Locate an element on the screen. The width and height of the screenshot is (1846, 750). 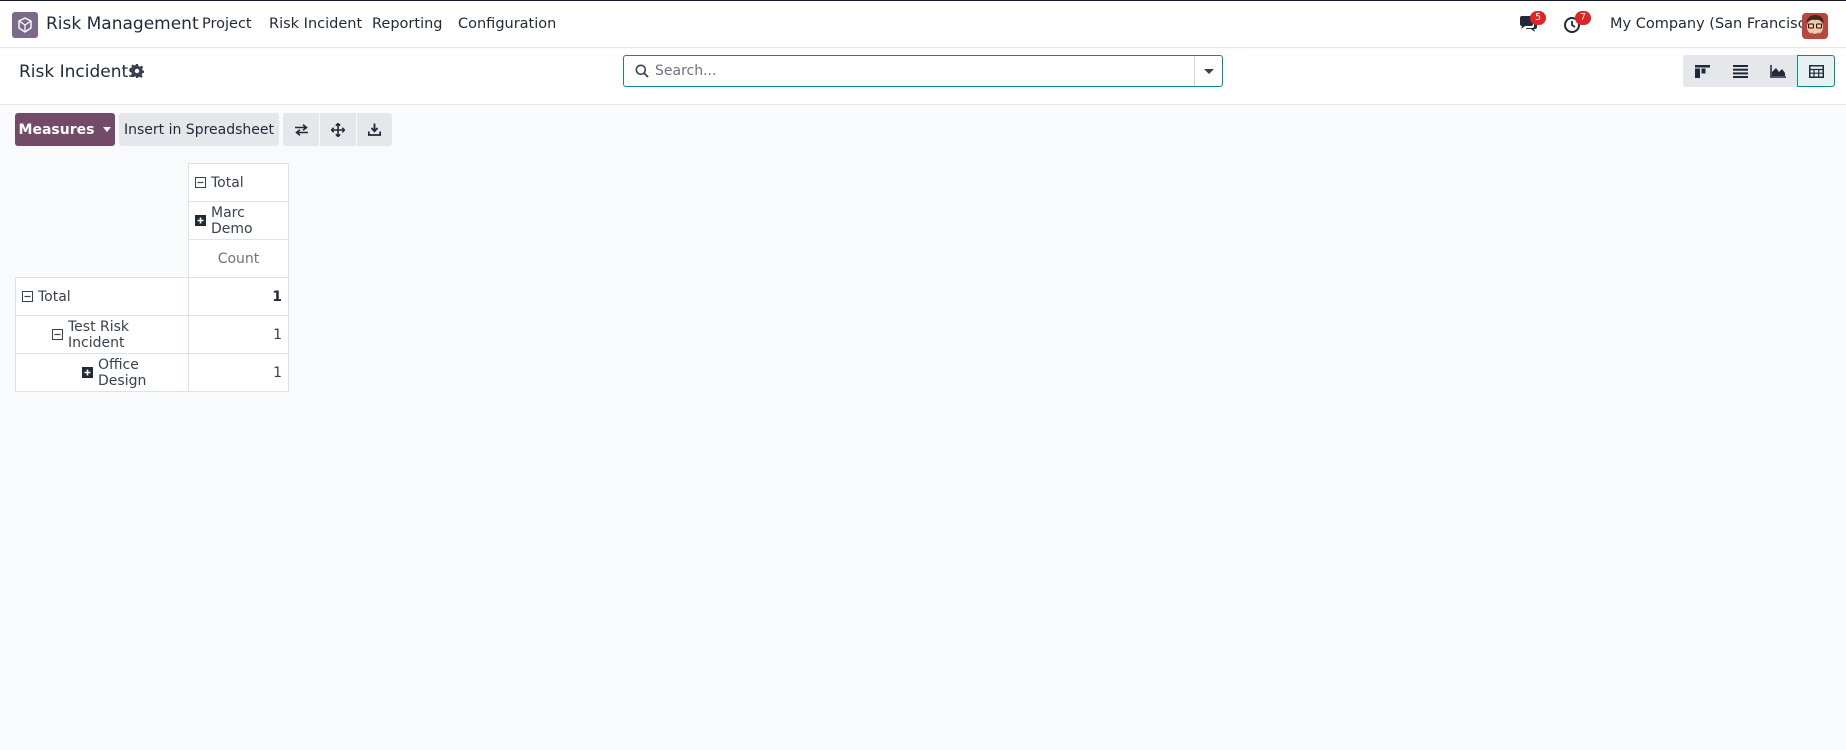
kanban-icon is located at coordinates (1702, 71).